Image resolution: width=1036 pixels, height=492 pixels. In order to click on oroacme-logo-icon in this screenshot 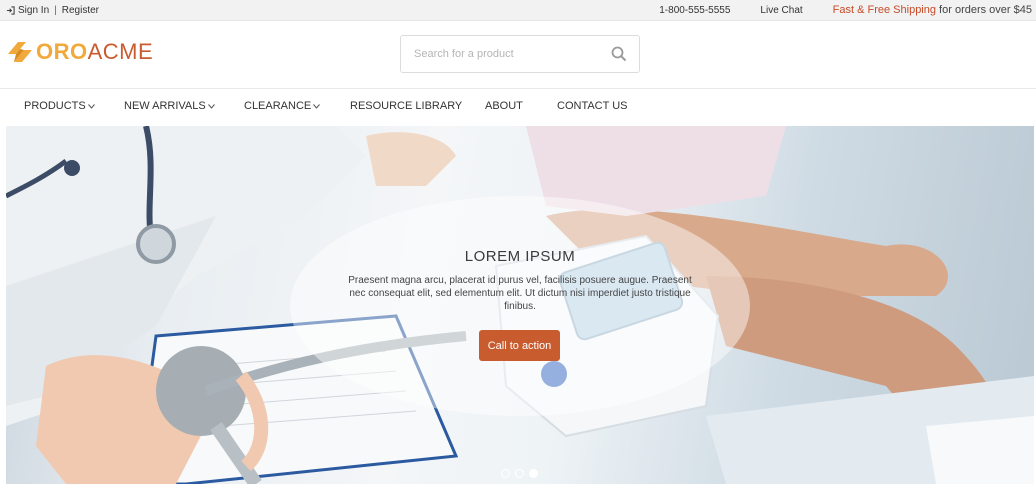, I will do `click(20, 52)`.